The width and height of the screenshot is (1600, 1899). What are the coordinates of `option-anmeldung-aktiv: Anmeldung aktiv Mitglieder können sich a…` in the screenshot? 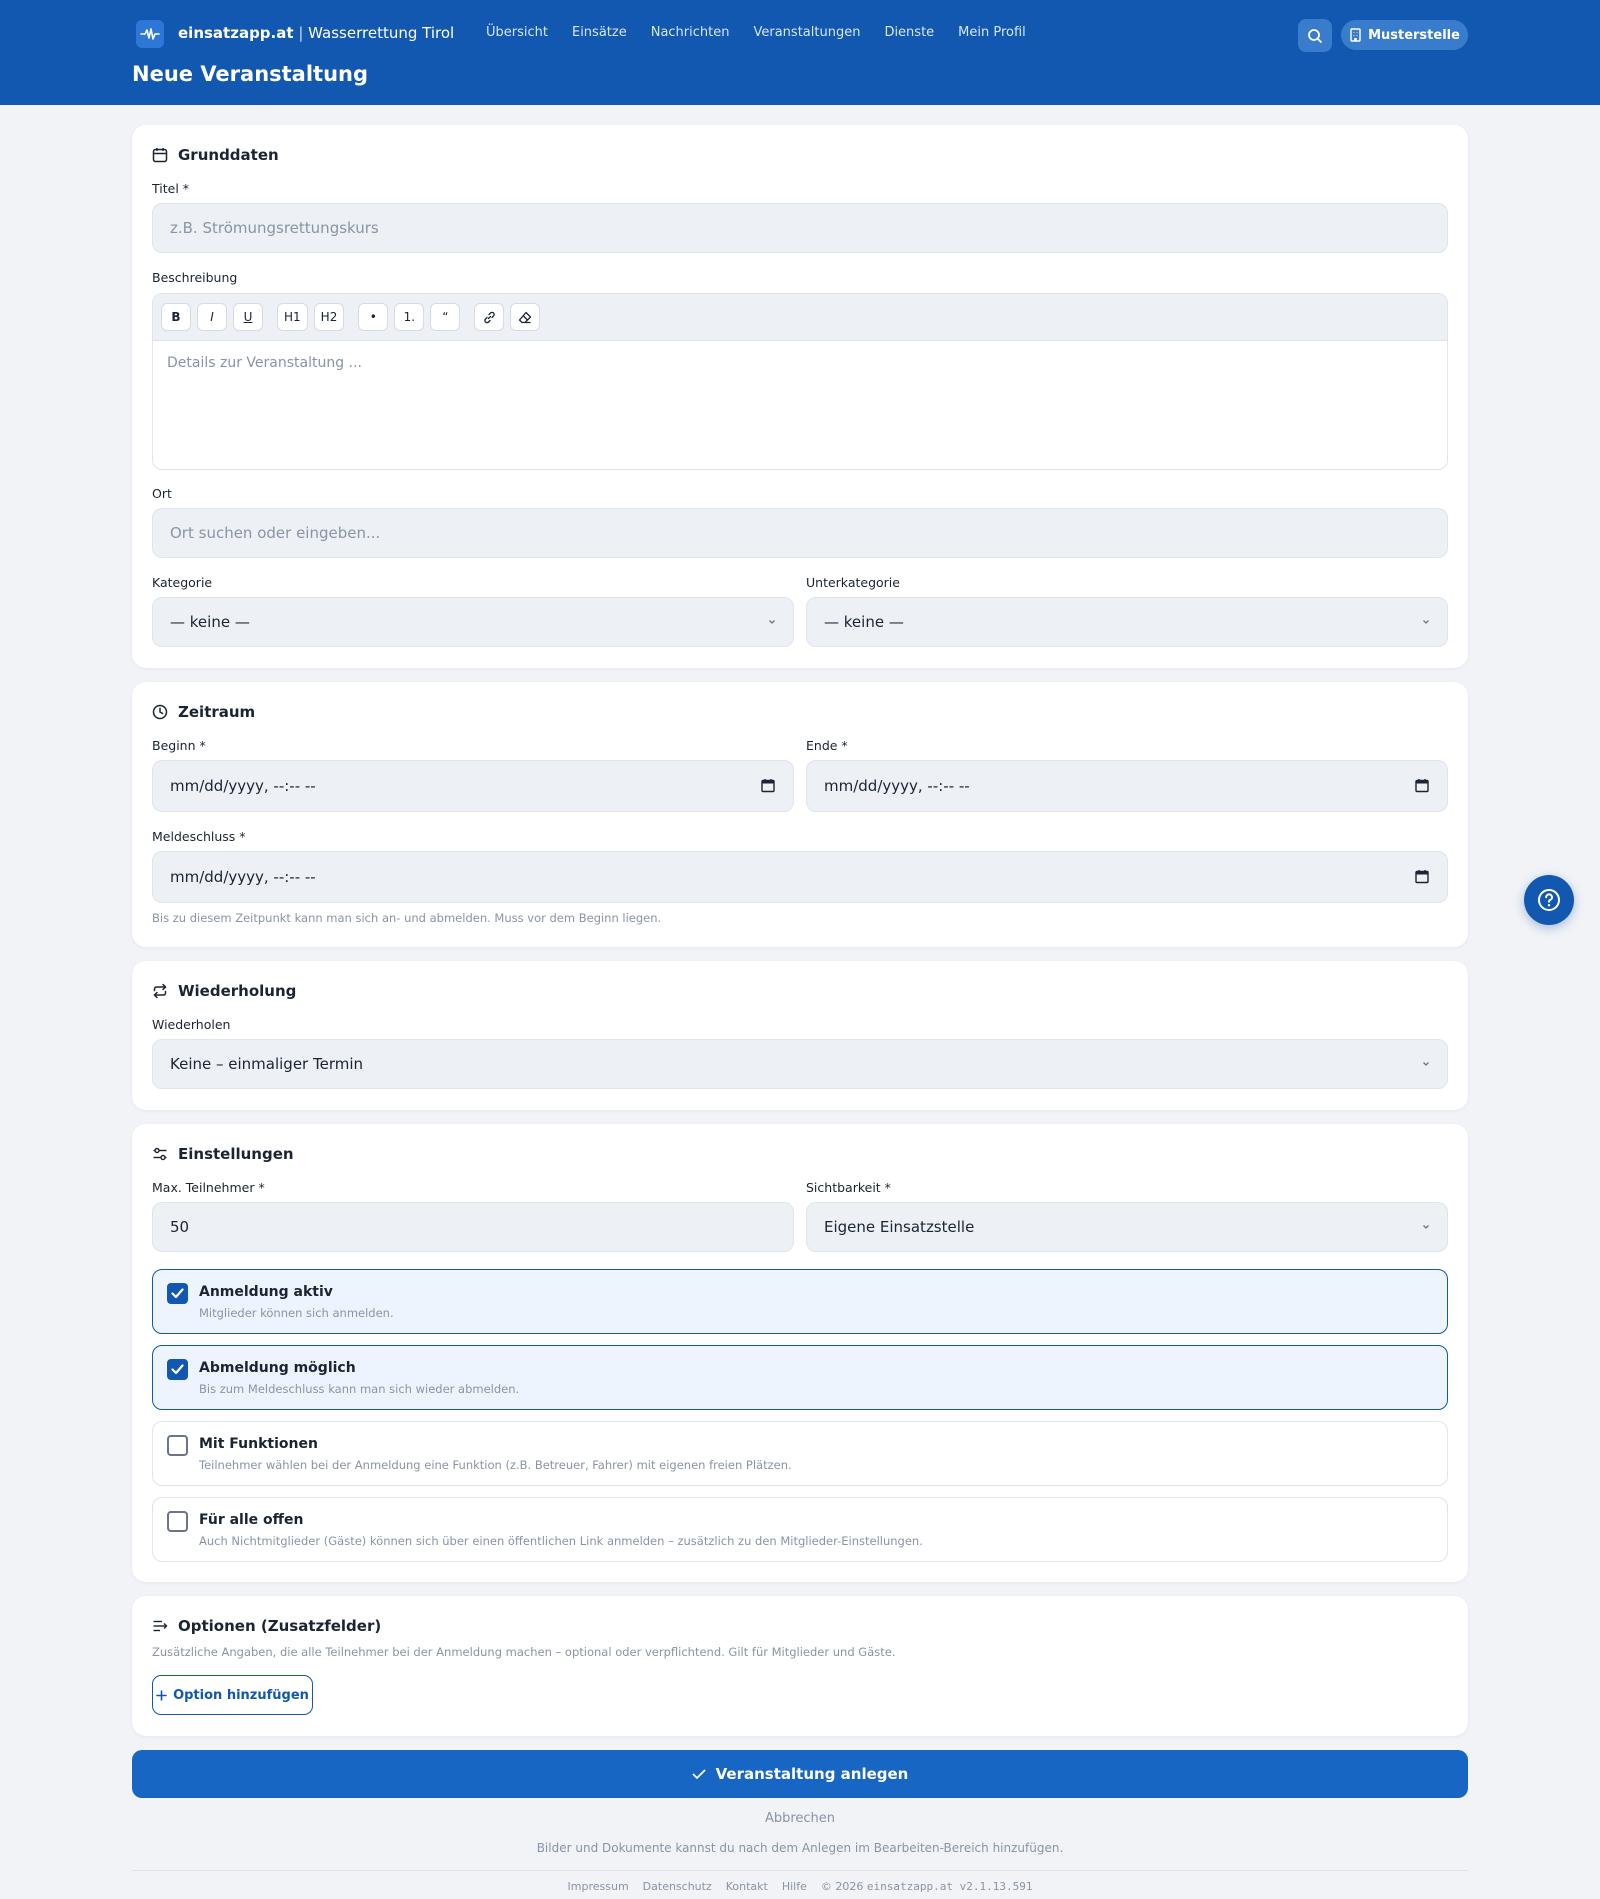 It's located at (800, 1301).